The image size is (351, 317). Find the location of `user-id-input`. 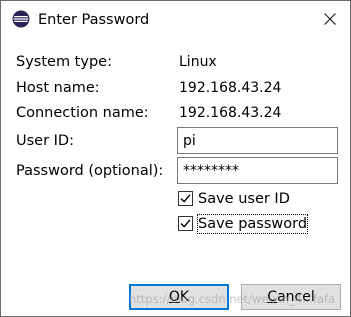

user-id-input is located at coordinates (257, 140).